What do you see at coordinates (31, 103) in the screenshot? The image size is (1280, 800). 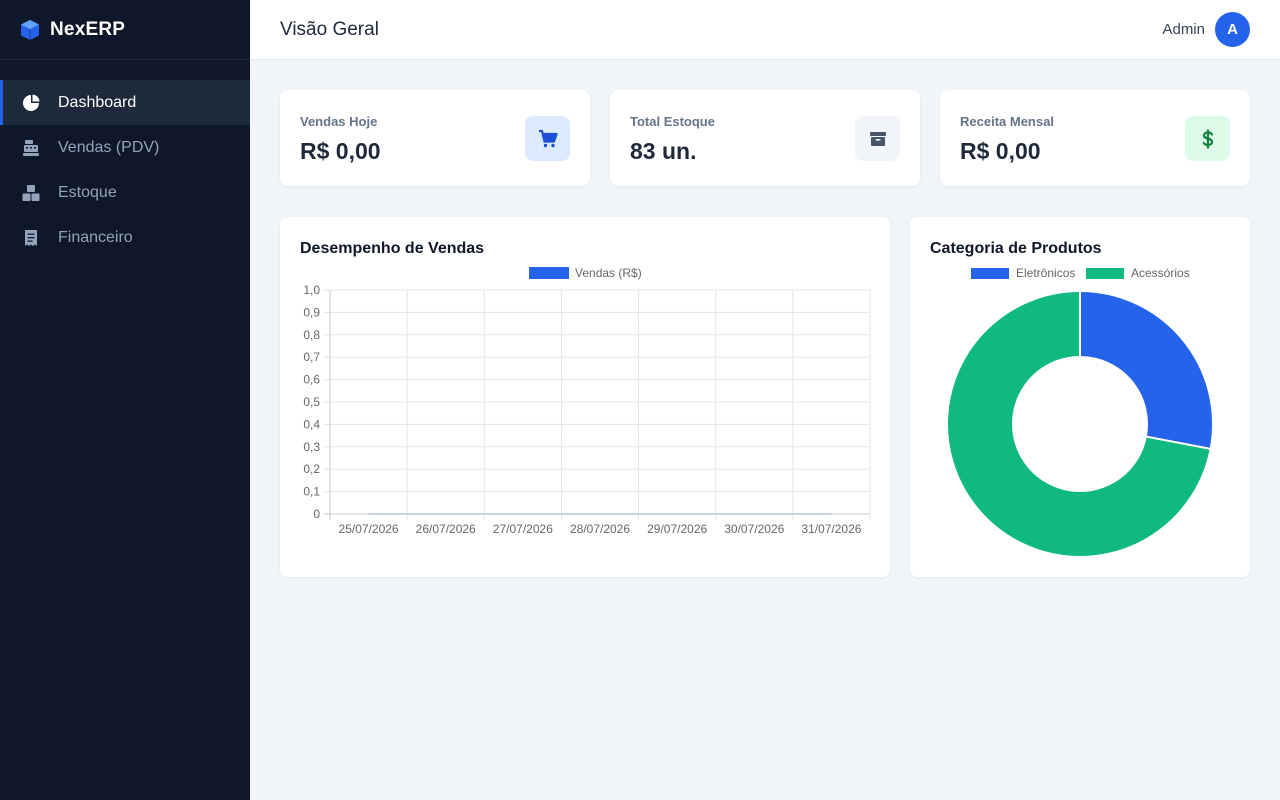 I see `pie-chart-icon` at bounding box center [31, 103].